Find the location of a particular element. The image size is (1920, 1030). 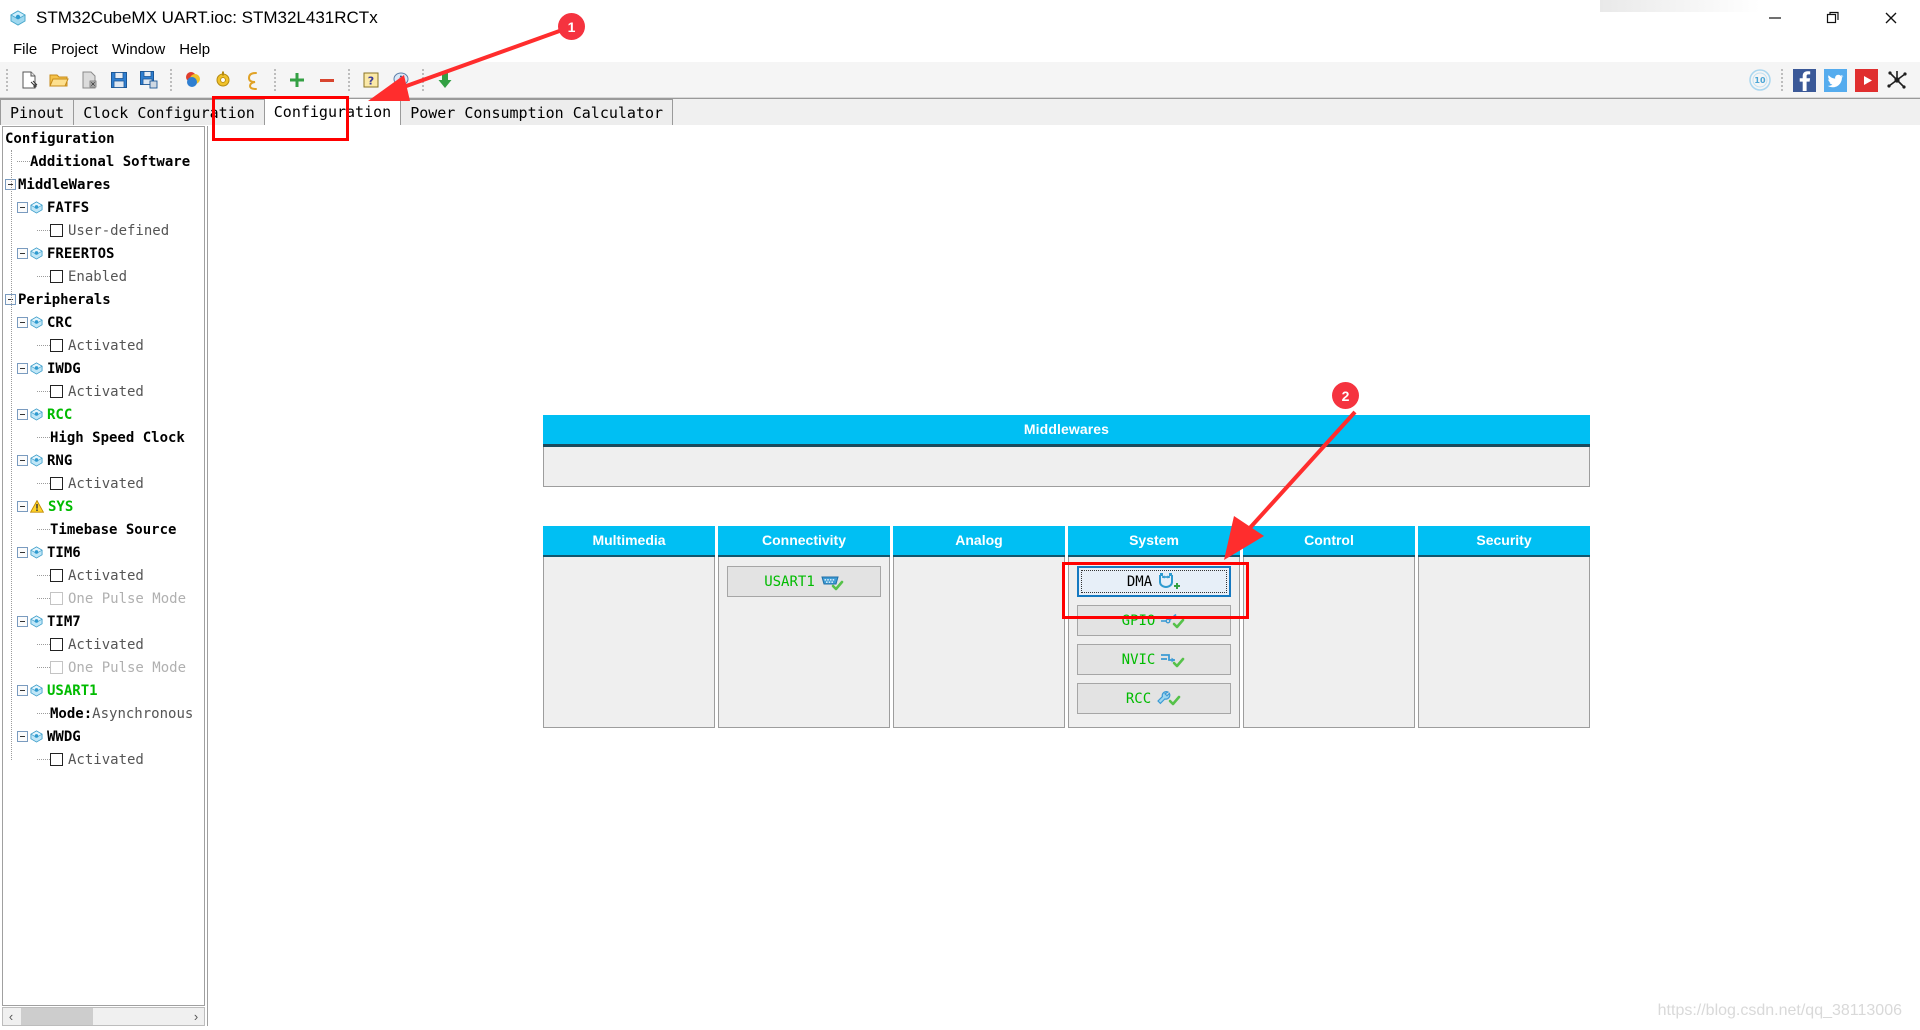

tab-configuration: Configuration is located at coordinates (332, 111).